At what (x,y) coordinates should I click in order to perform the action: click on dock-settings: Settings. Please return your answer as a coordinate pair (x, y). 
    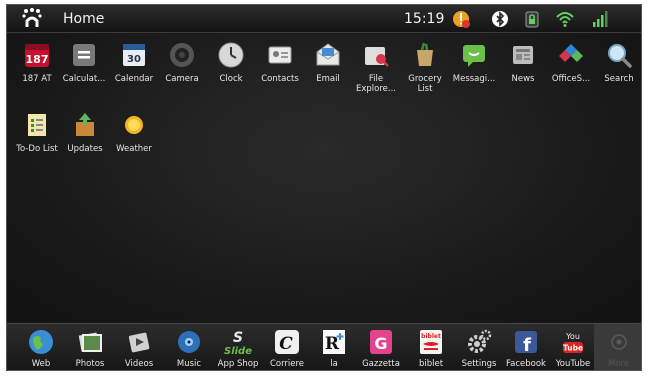
    Looking at the image, I should click on (479, 347).